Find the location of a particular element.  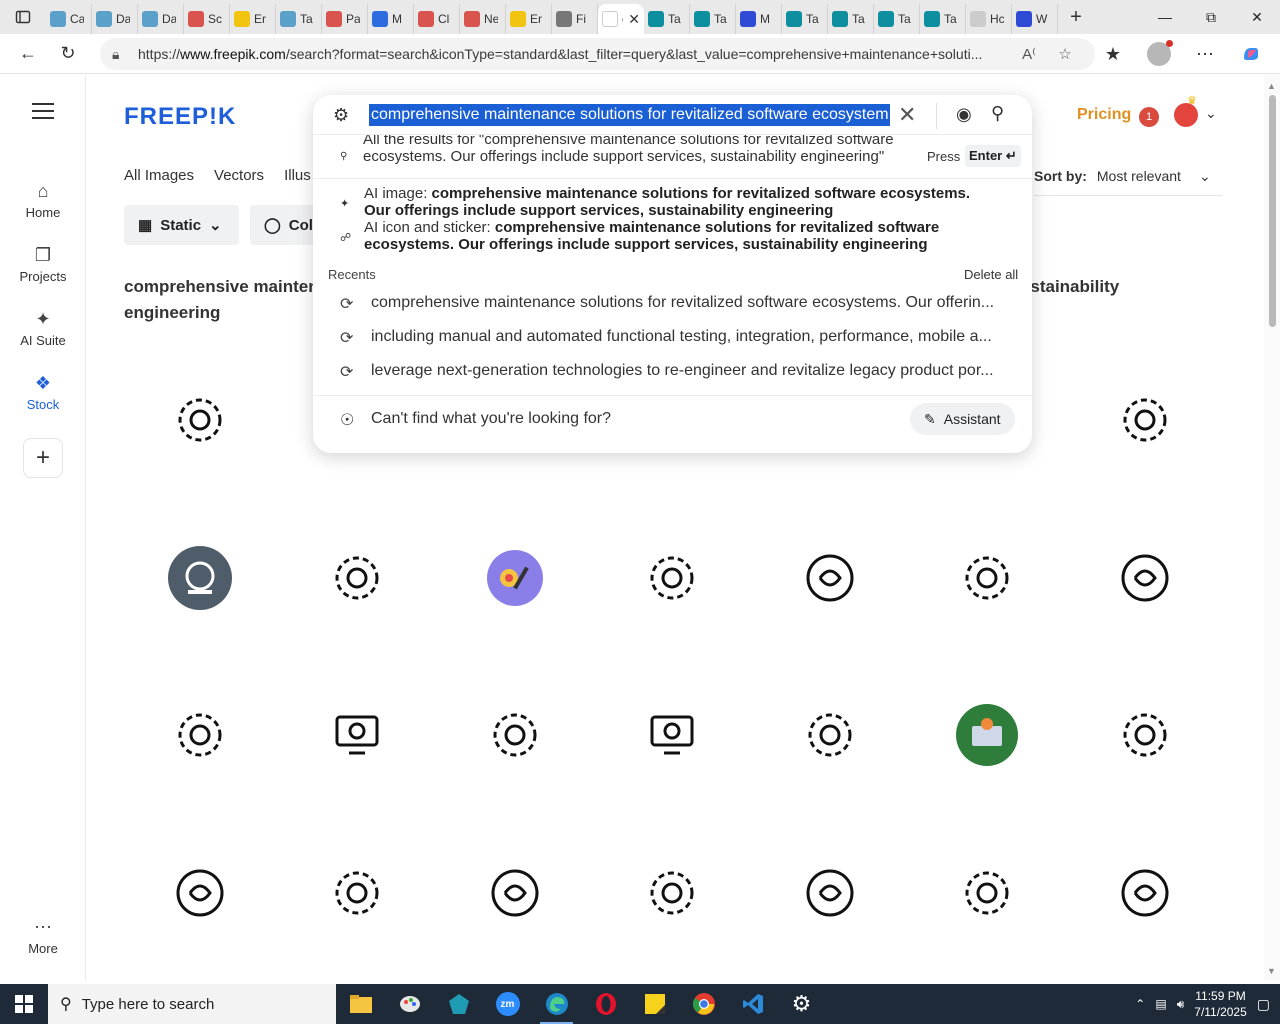

restore-button: ⧉ is located at coordinates (1211, 17).